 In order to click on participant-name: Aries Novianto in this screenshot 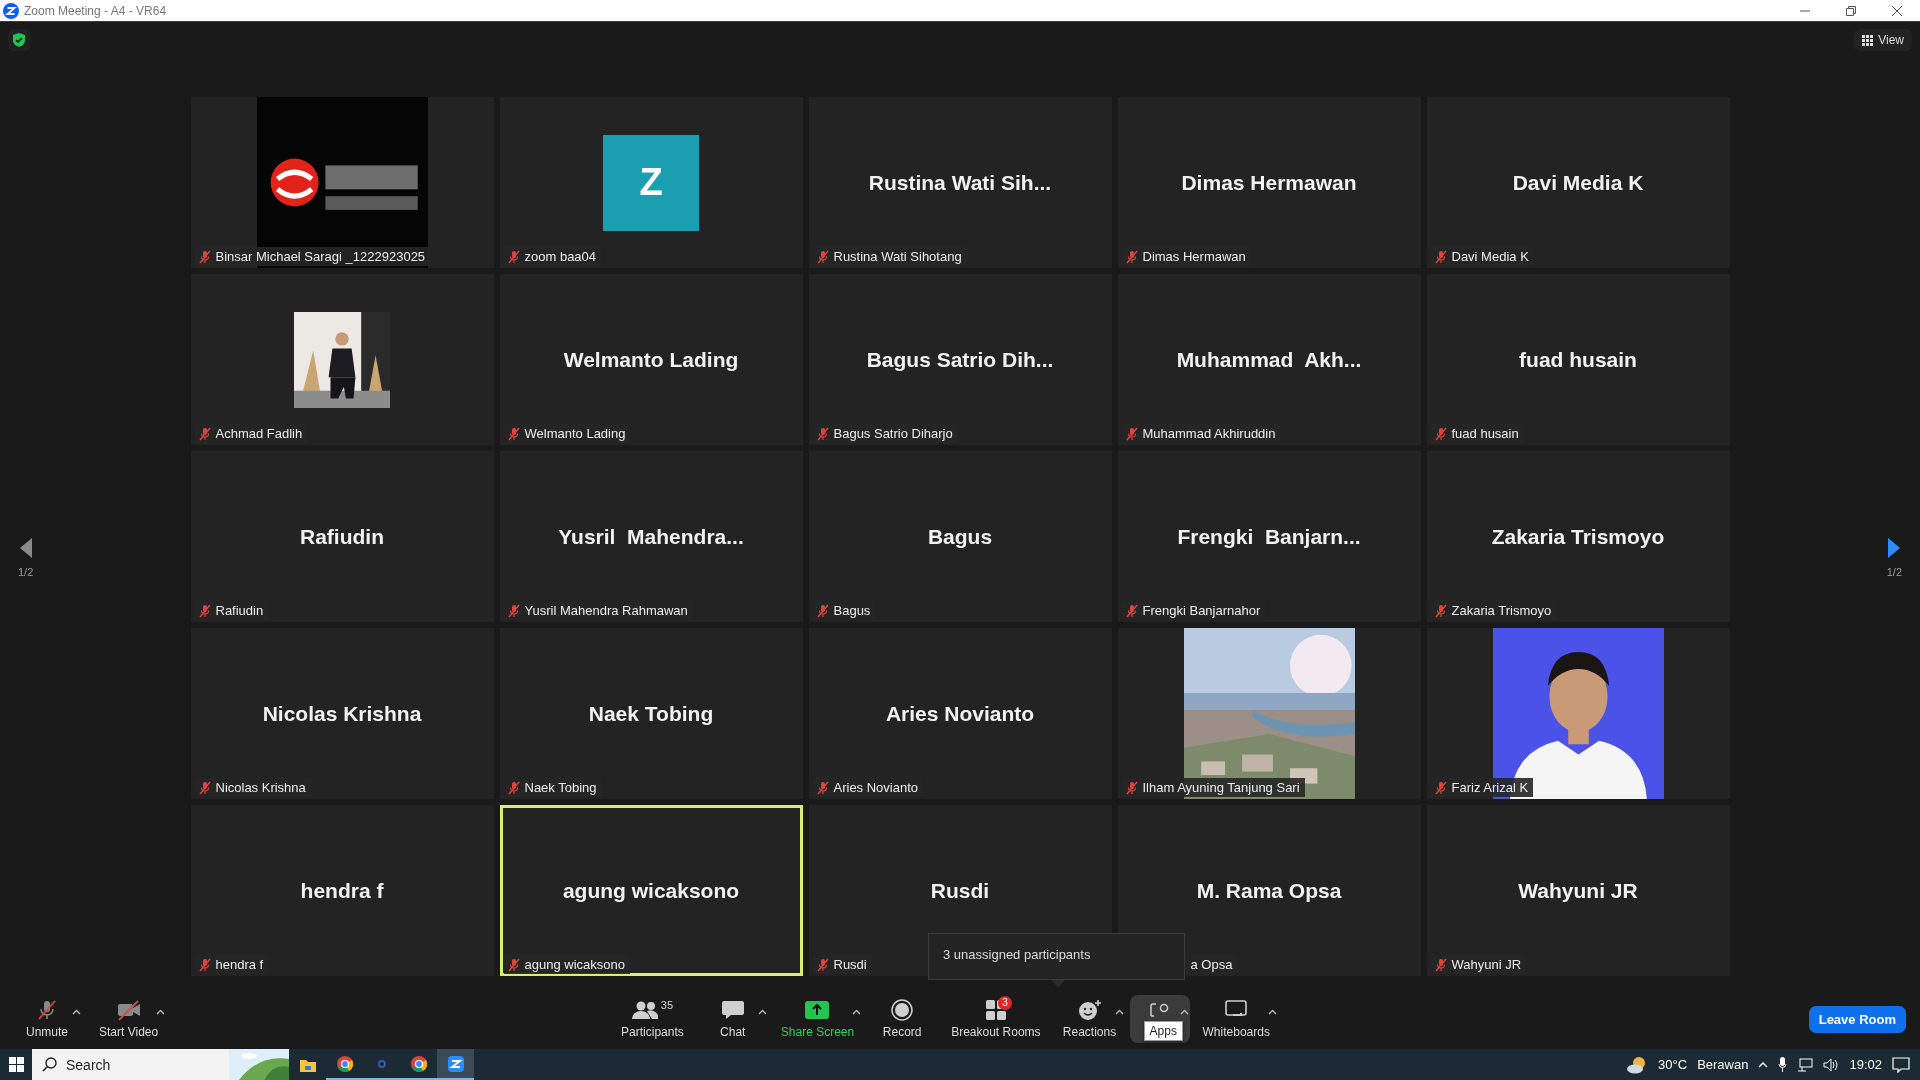, I will do `click(960, 713)`.